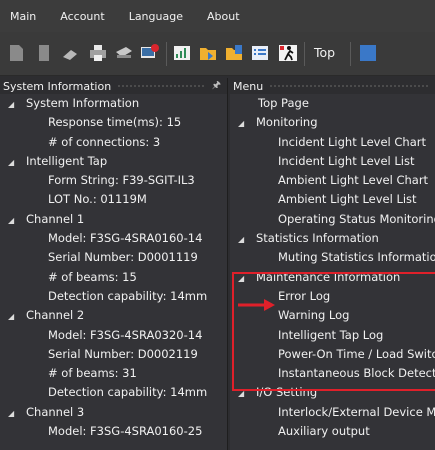 The width and height of the screenshot is (435, 450). Describe the element at coordinates (332, 122) in the screenshot. I see `tree-group: ◢ Monitoring` at that location.